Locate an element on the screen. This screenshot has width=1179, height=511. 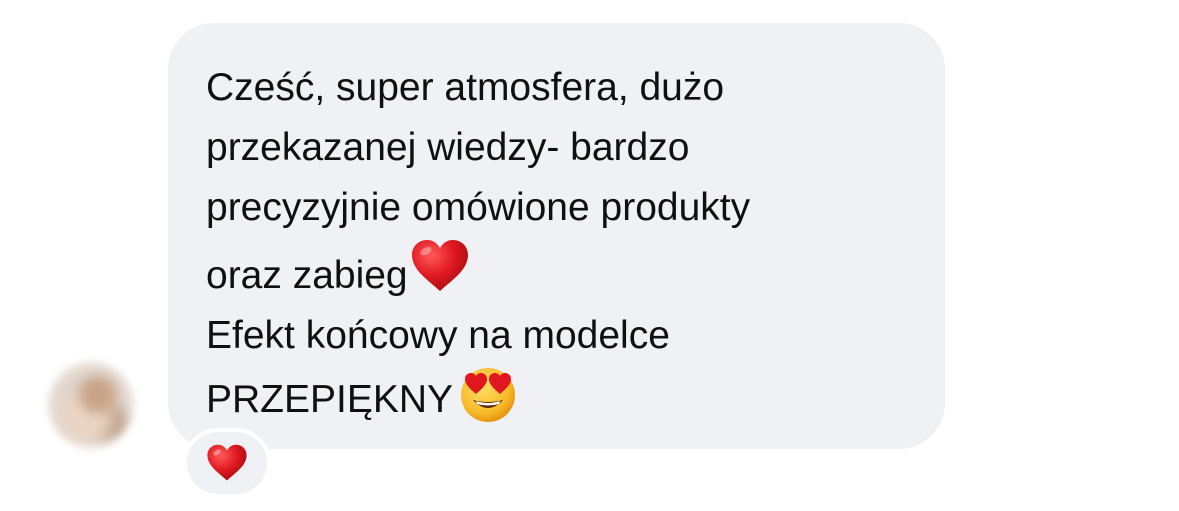
red-heart-reaction-icon is located at coordinates (227, 462).